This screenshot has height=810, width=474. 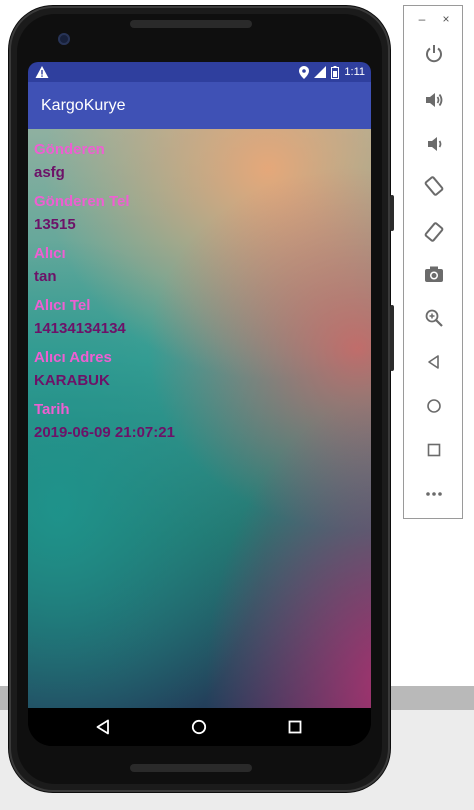 I want to click on overview-icon, so click(x=434, y=450).